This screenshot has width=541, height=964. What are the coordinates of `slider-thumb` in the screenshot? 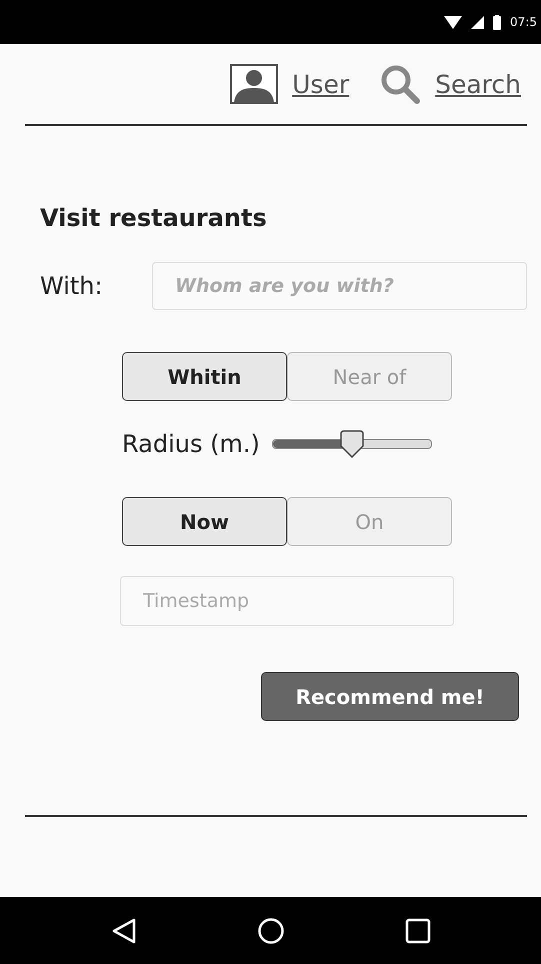 It's located at (352, 444).